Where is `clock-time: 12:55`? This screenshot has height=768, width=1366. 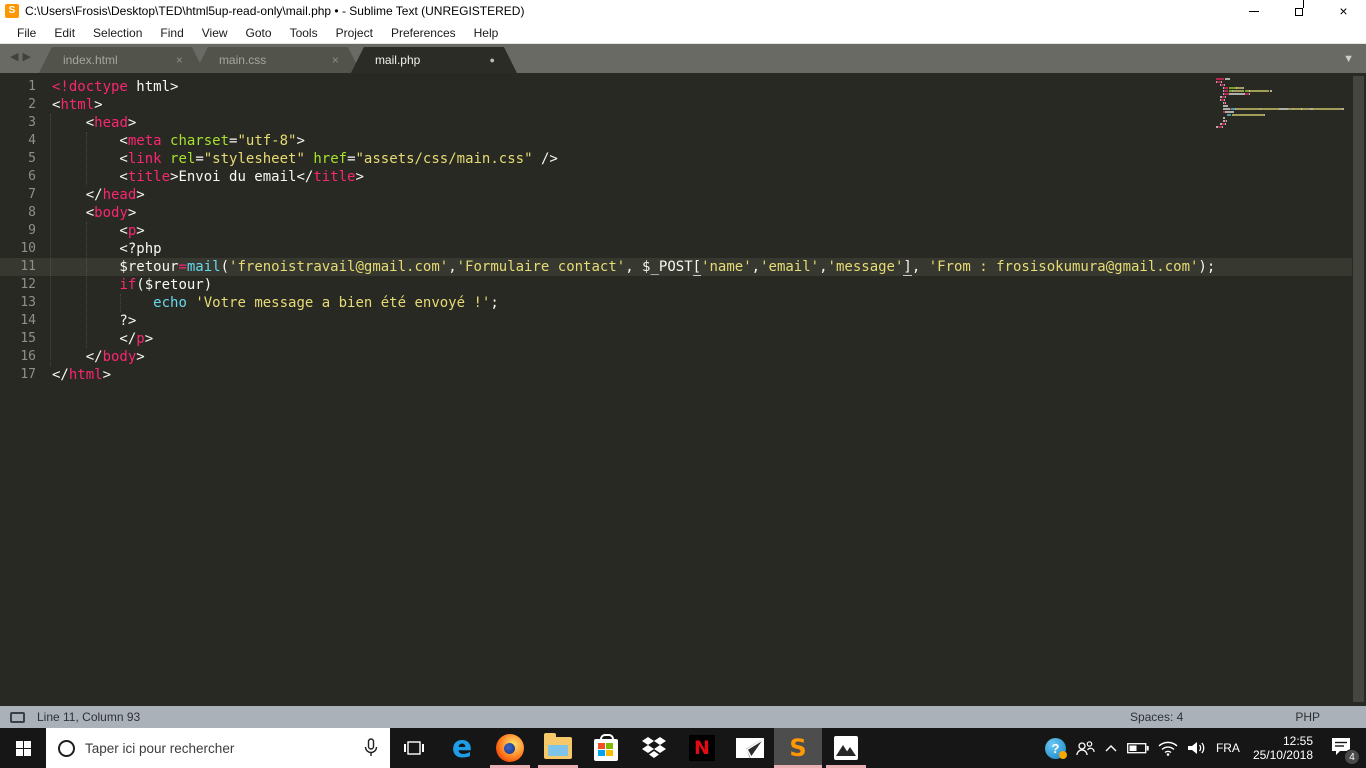 clock-time: 12:55 is located at coordinates (1297, 741).